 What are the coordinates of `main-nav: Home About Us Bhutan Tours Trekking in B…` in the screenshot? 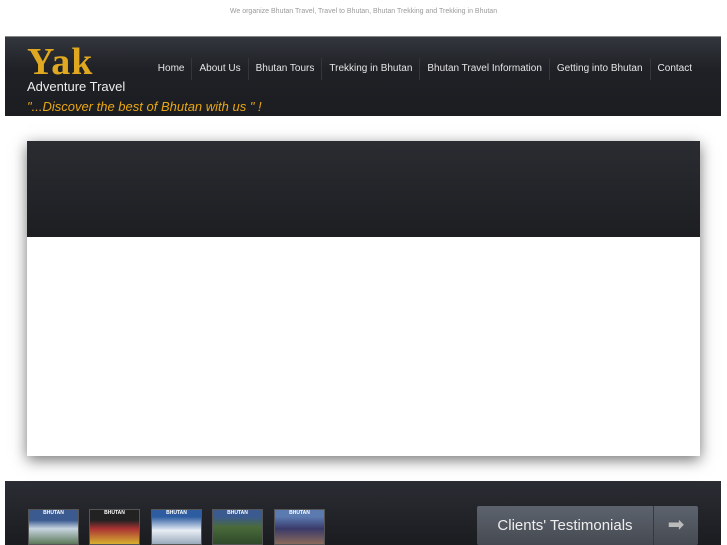 It's located at (425, 69).